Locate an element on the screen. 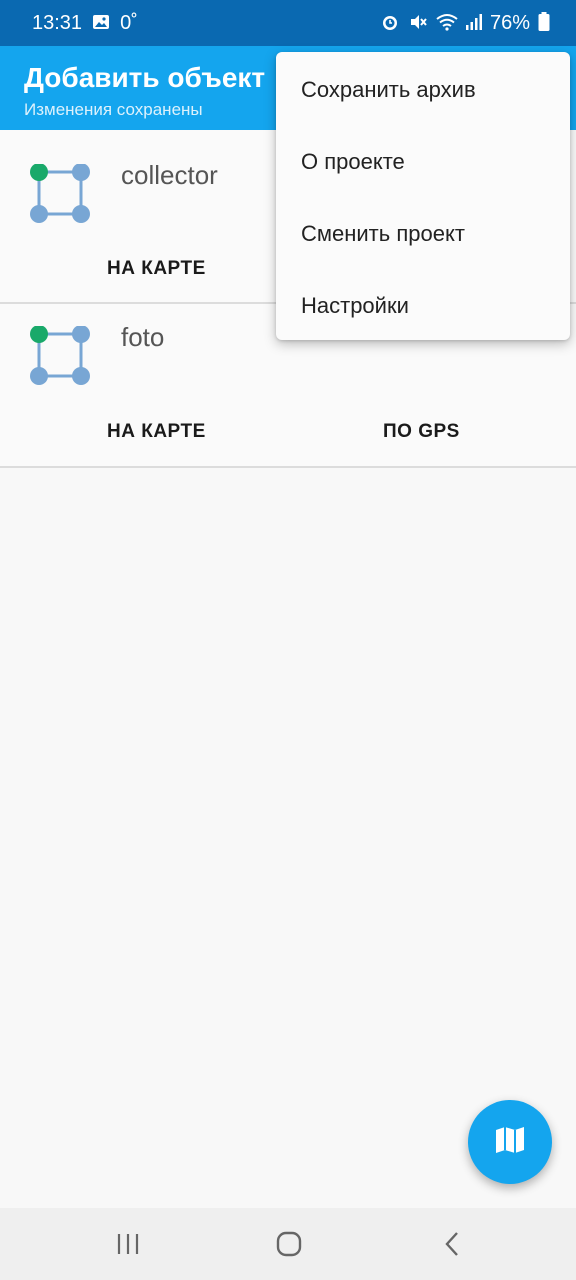 This screenshot has width=576, height=1280. layer-name: collector is located at coordinates (169, 175).